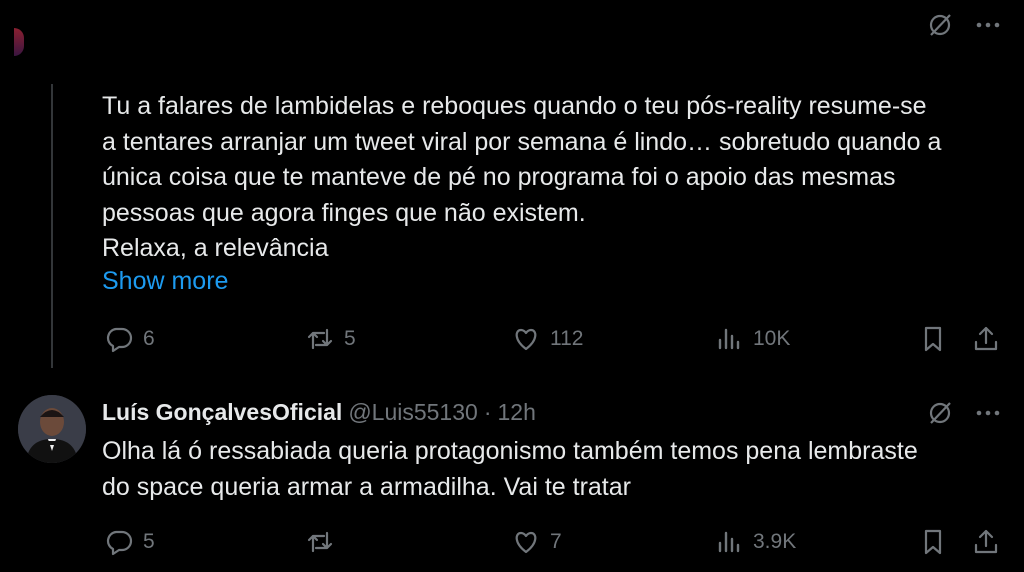 Image resolution: width=1024 pixels, height=572 pixels. I want to click on reply-button: 6, so click(129, 339).